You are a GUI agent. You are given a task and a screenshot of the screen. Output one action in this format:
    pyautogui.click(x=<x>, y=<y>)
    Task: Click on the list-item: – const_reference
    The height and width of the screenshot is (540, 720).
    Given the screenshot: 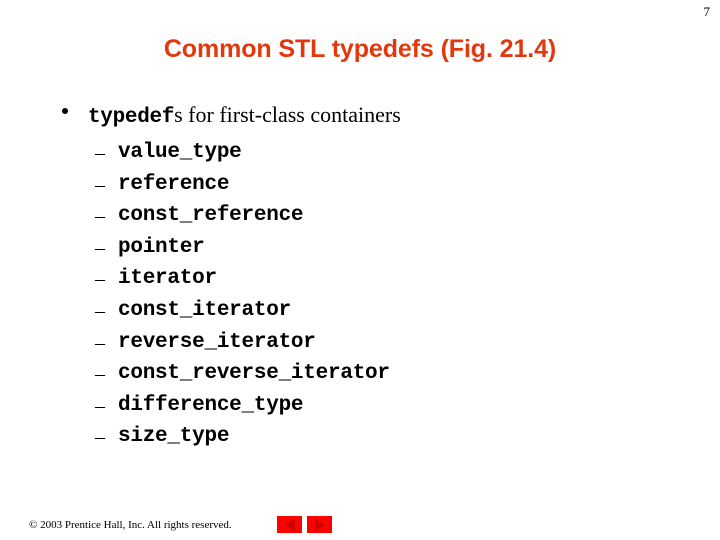 What is the action you would take?
    pyautogui.click(x=360, y=218)
    